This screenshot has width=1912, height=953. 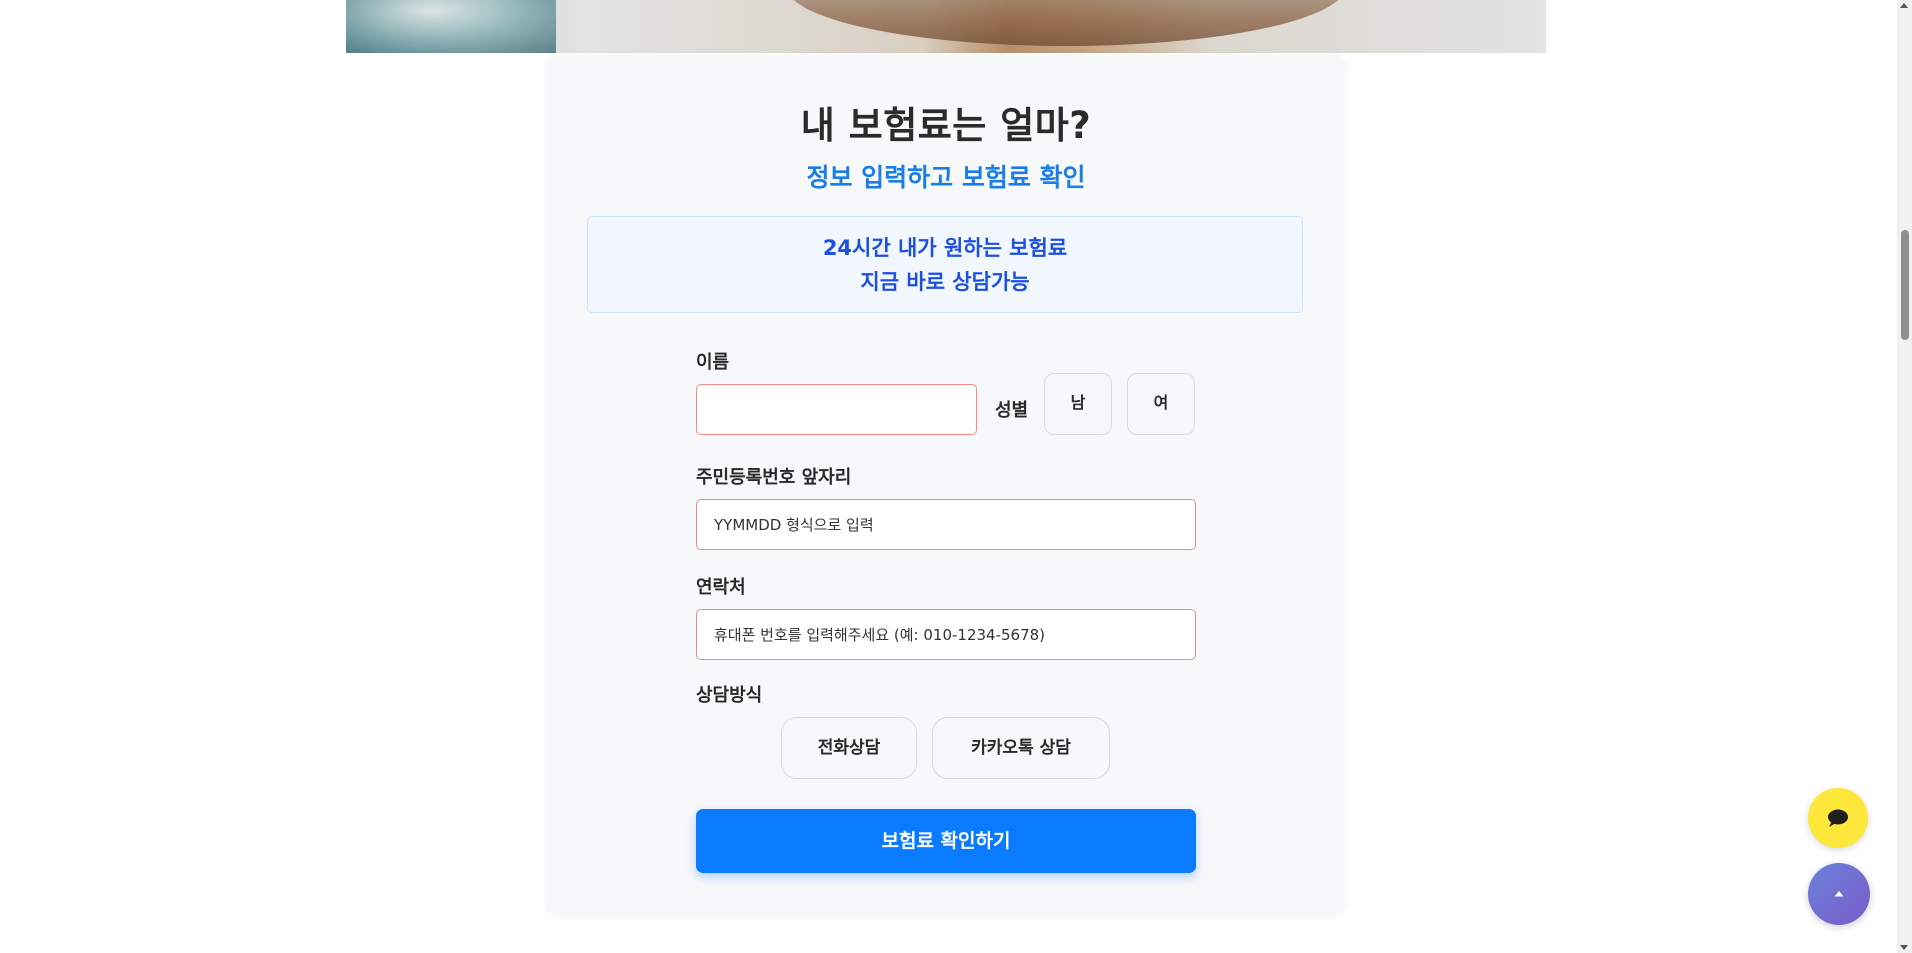 What do you see at coordinates (774, 477) in the screenshot?
I see `birth-label: 주민등록번호 앞자리` at bounding box center [774, 477].